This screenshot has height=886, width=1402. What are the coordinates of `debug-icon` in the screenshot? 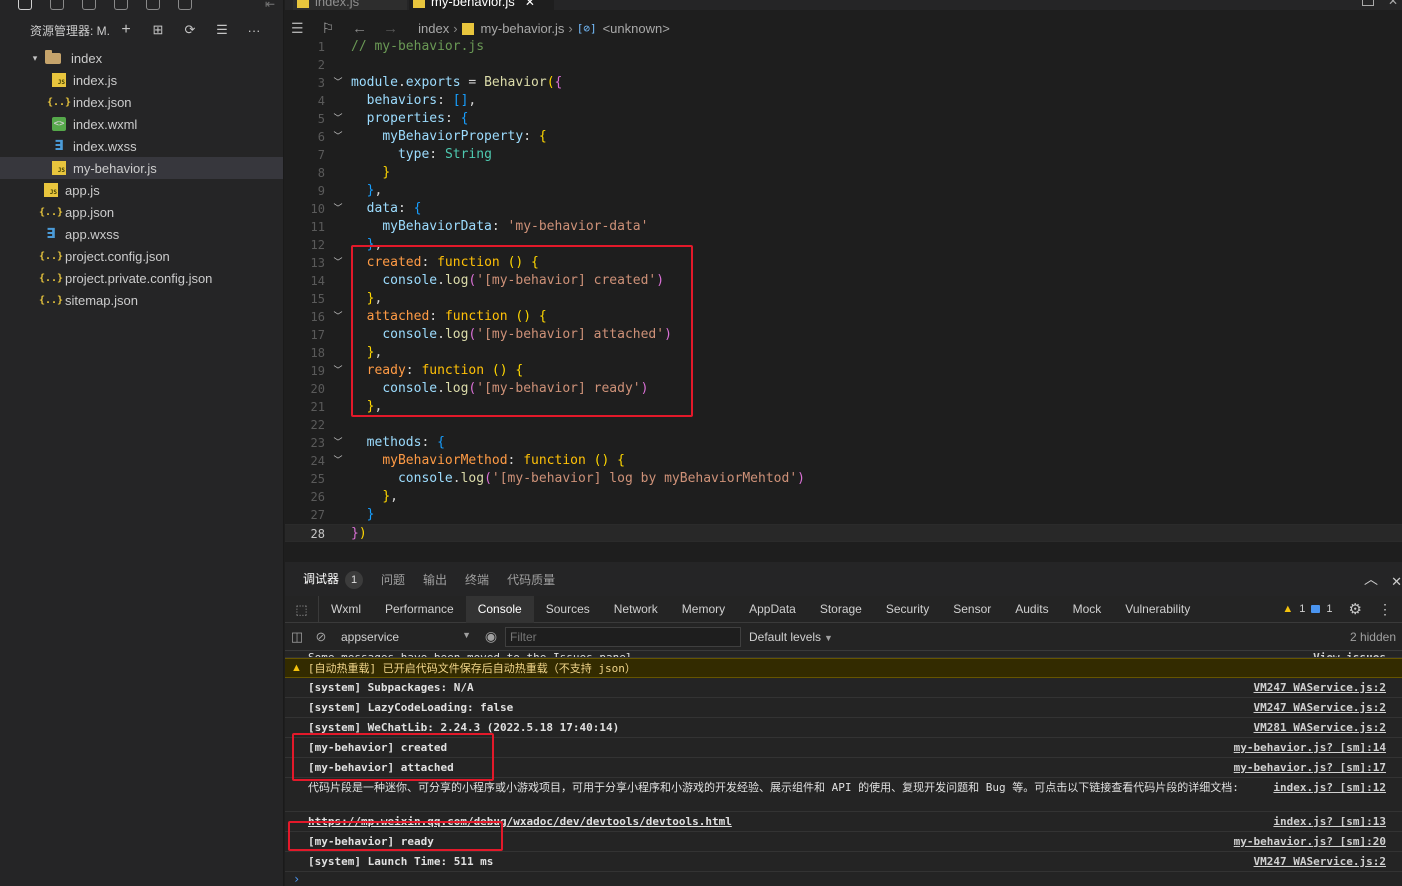 It's located at (153, 5).